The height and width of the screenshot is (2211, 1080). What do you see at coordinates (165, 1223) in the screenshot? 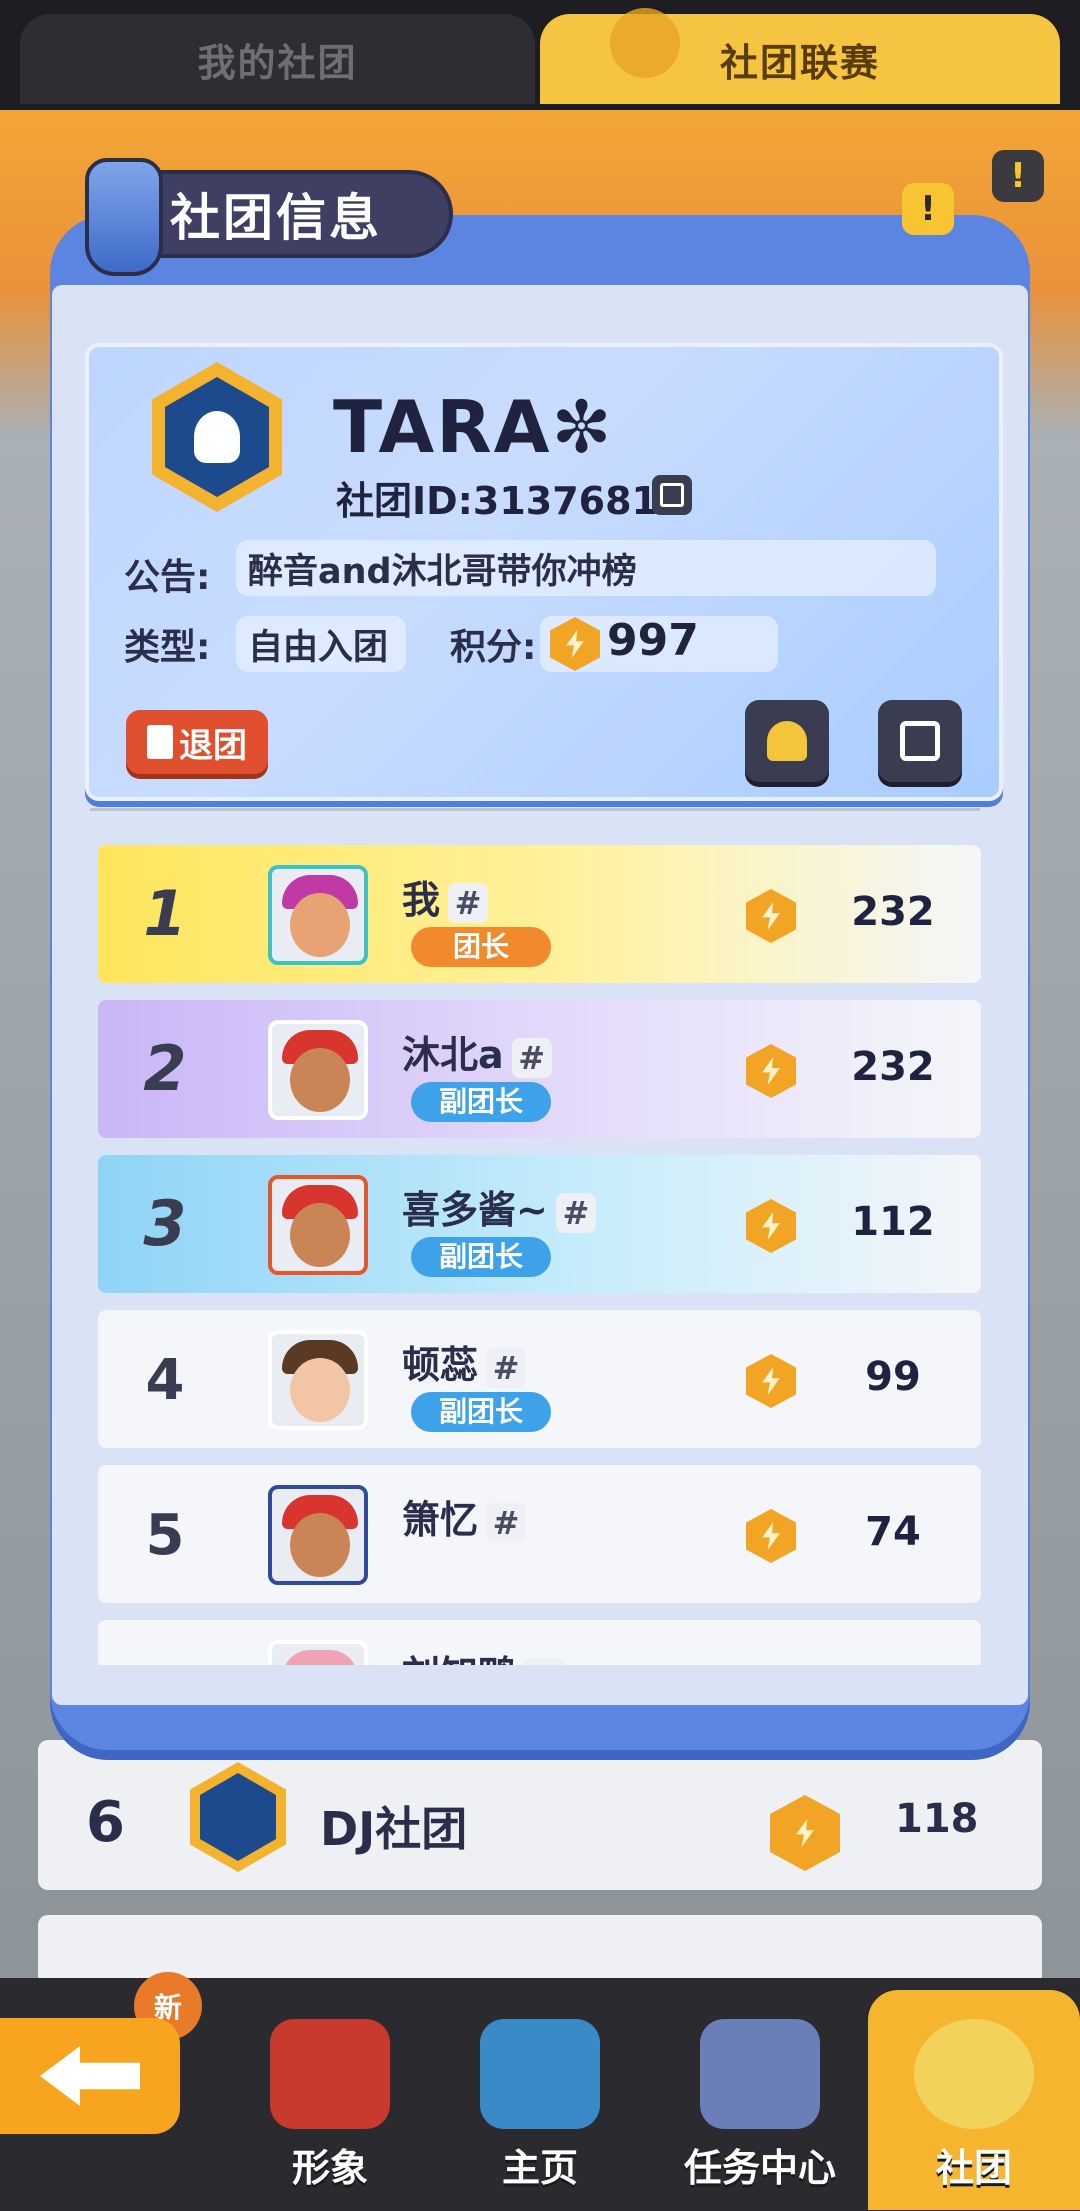
I see `member-rank: 3` at bounding box center [165, 1223].